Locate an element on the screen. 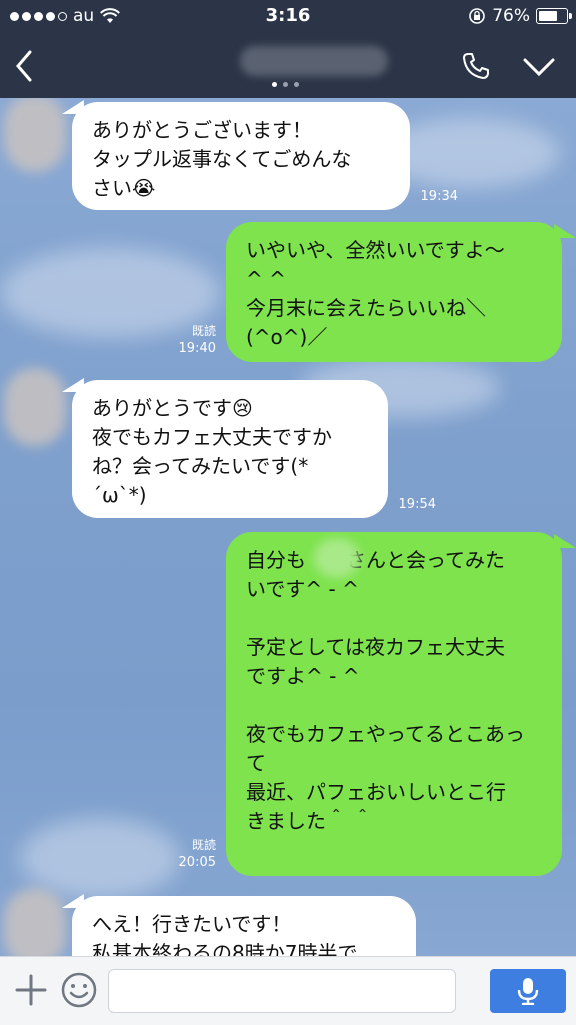 The width and height of the screenshot is (576, 1025). status-bar: au 3:16 76% is located at coordinates (288, 17).